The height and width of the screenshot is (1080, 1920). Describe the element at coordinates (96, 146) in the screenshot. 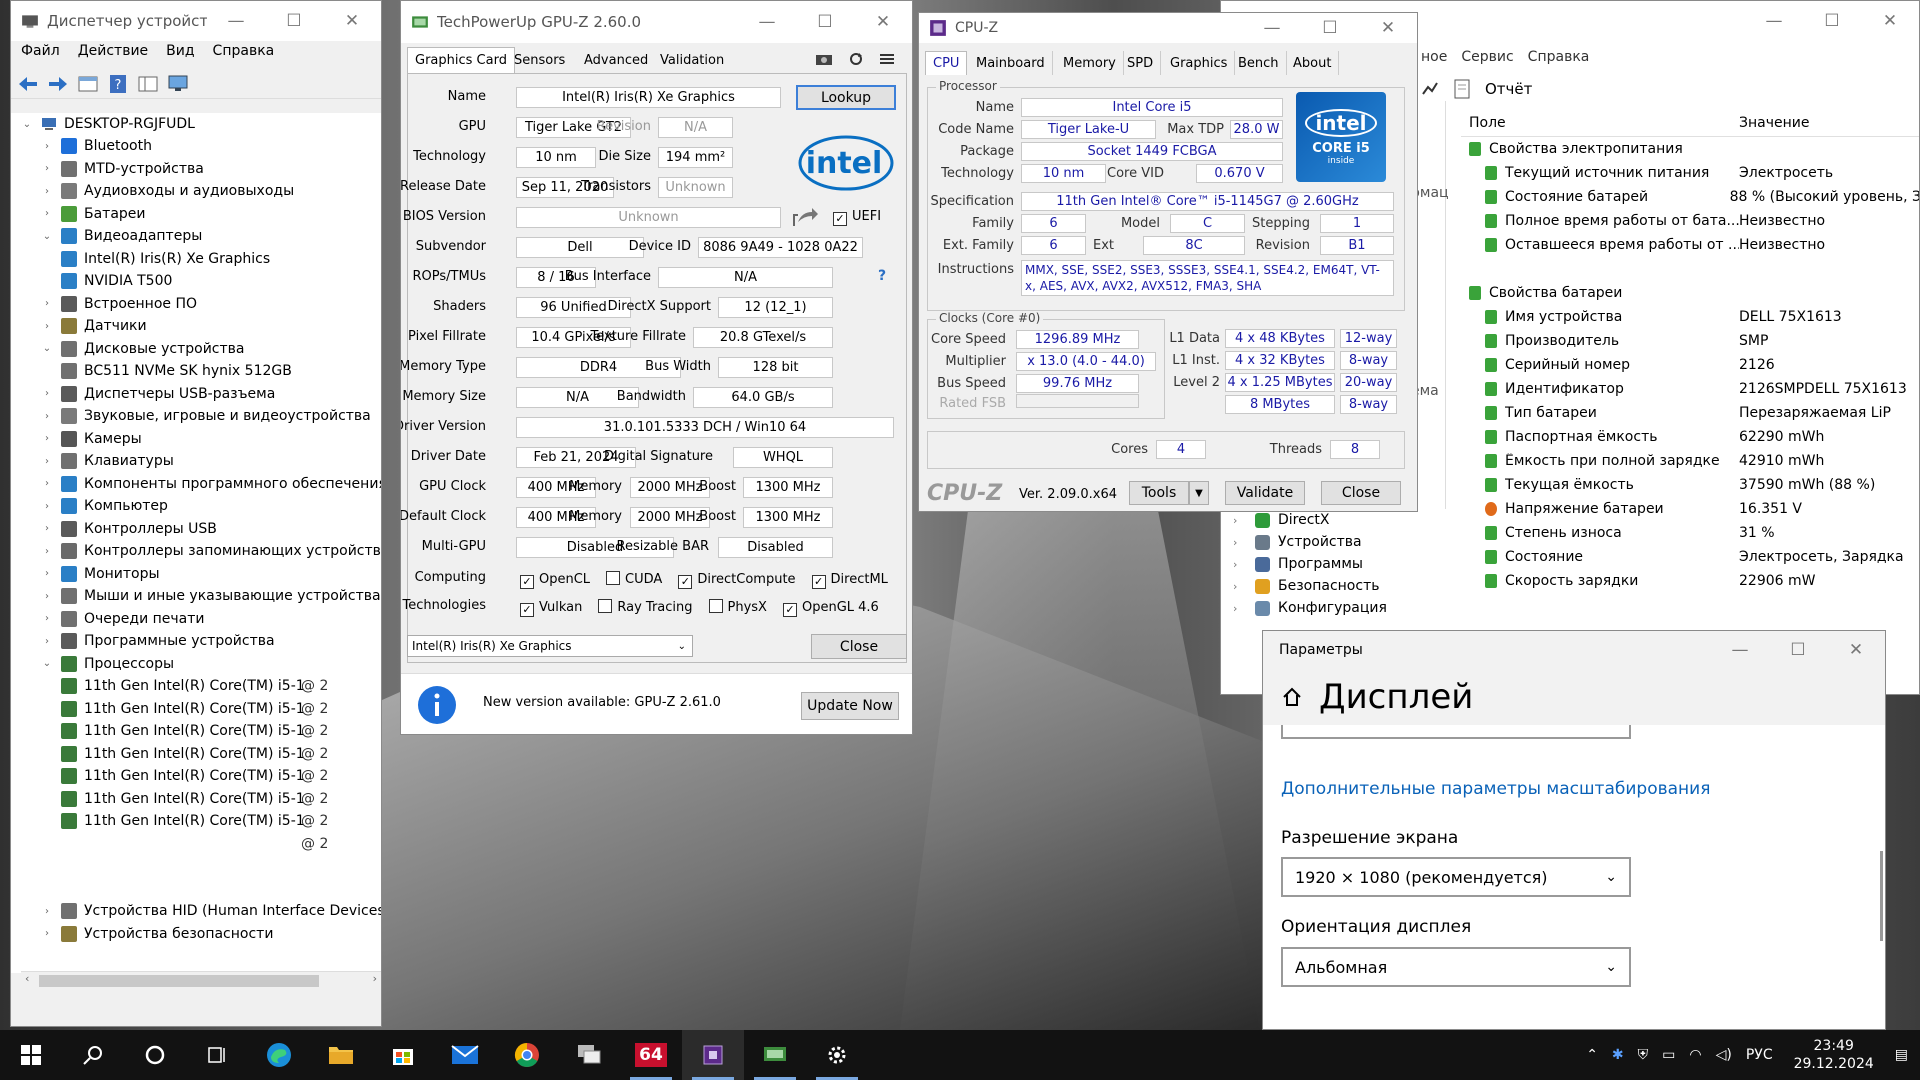

I see `tree-item: › Bluetooth` at that location.